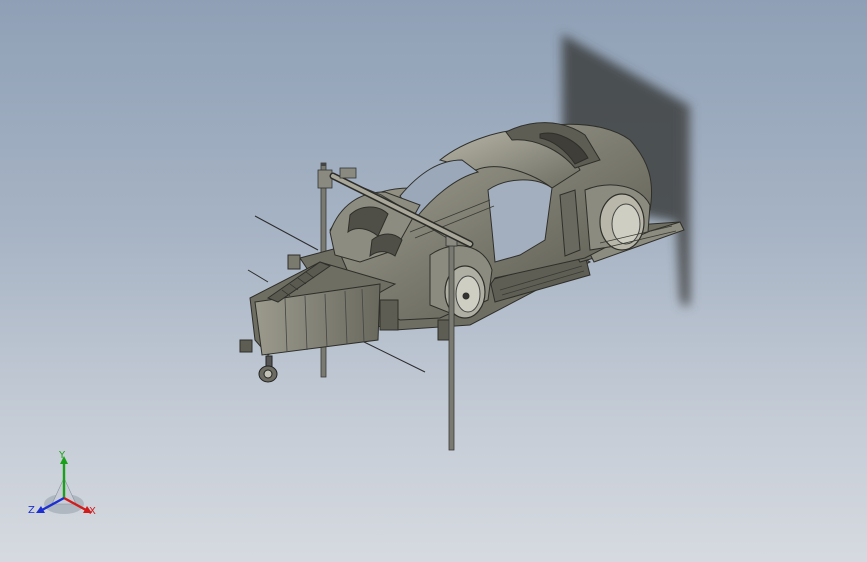 The height and width of the screenshot is (562, 867). Describe the element at coordinates (268, 369) in the screenshot. I see `caster-wheel` at that location.